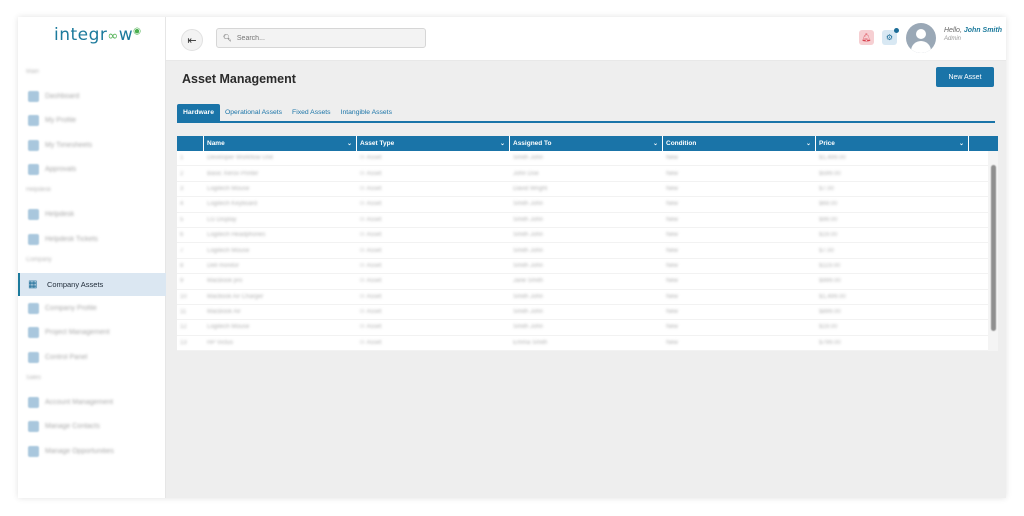 The width and height of the screenshot is (1024, 516). Describe the element at coordinates (739, 143) in the screenshot. I see `column-header-condition: Condition ⌄` at that location.